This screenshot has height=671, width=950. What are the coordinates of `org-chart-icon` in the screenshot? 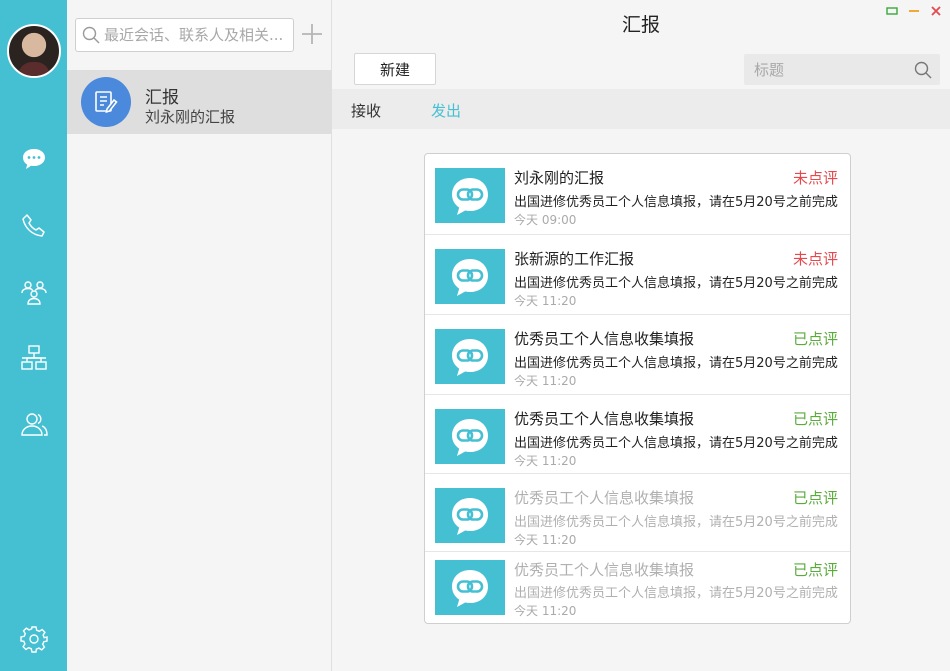 It's located at (34, 358).